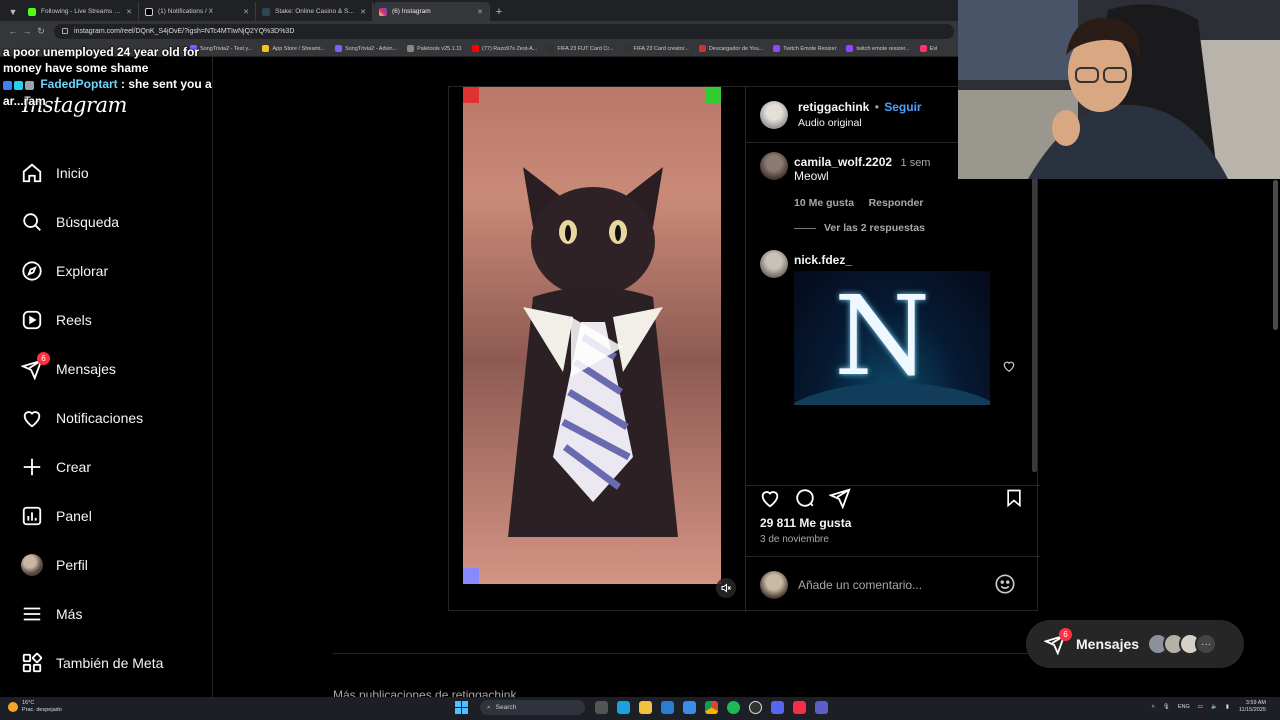 The image size is (1280, 720). What do you see at coordinates (431, 11) in the screenshot?
I see `browser-tab-instagram: (6) Instagram ✕` at bounding box center [431, 11].